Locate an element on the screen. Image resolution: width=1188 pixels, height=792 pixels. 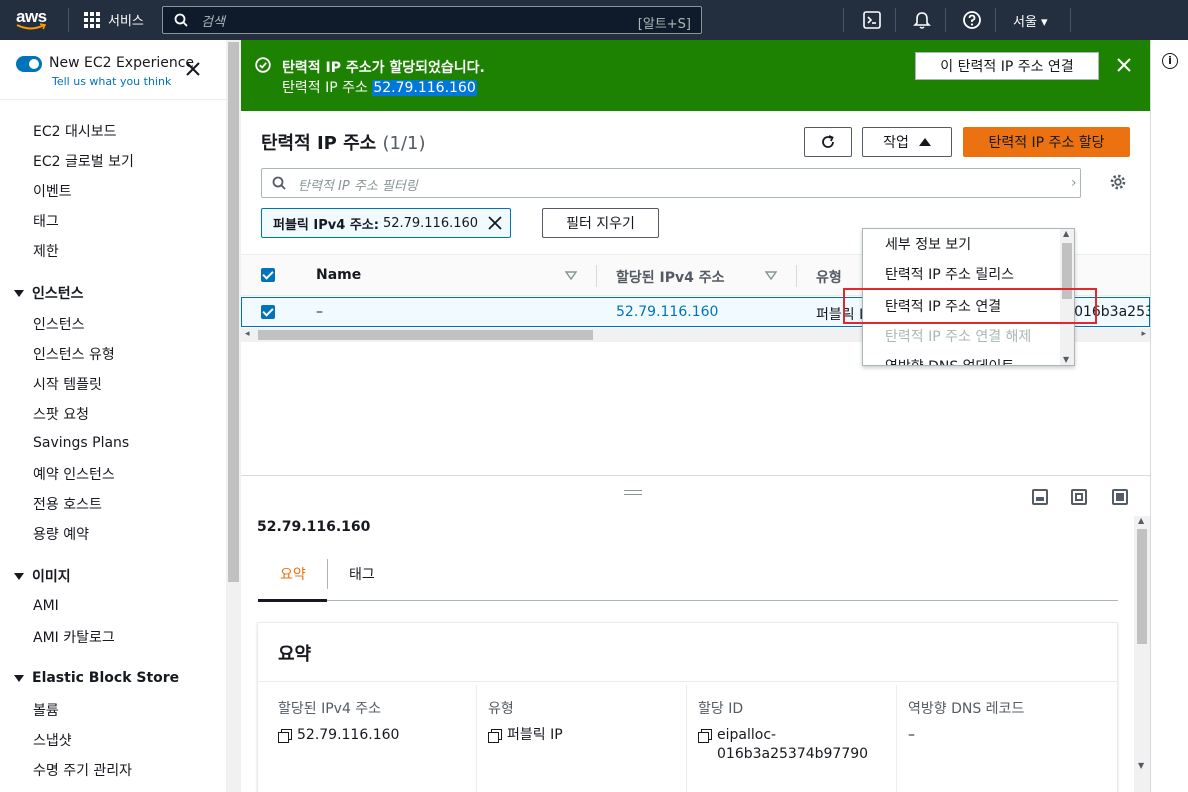
field-type: 유형 퍼블릭 IP is located at coordinates (525, 722).